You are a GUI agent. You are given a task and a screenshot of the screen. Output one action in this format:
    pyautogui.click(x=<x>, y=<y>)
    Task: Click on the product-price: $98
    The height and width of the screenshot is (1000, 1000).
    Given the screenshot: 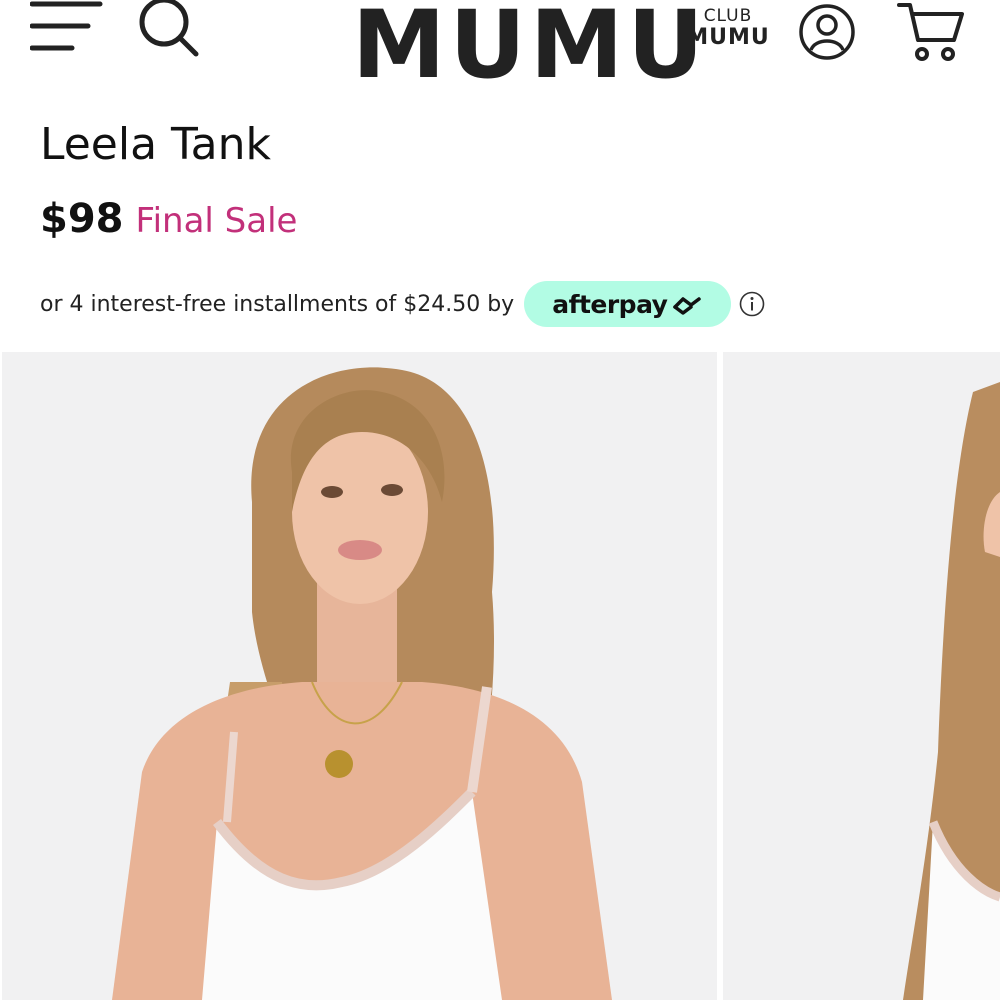 What is the action you would take?
    pyautogui.click(x=82, y=219)
    